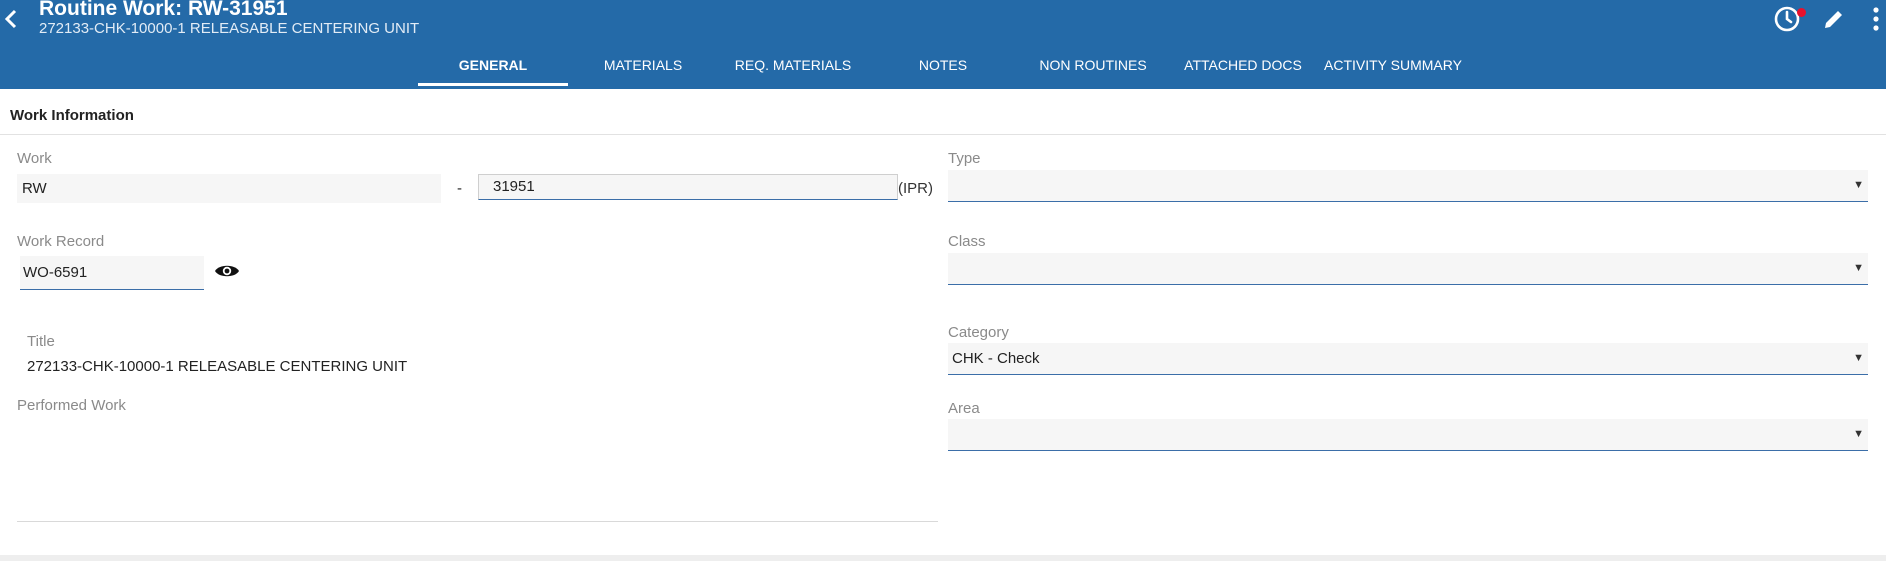  Describe the element at coordinates (1243, 70) in the screenshot. I see `tab-attached-docs: ATTACHED DOCS` at that location.